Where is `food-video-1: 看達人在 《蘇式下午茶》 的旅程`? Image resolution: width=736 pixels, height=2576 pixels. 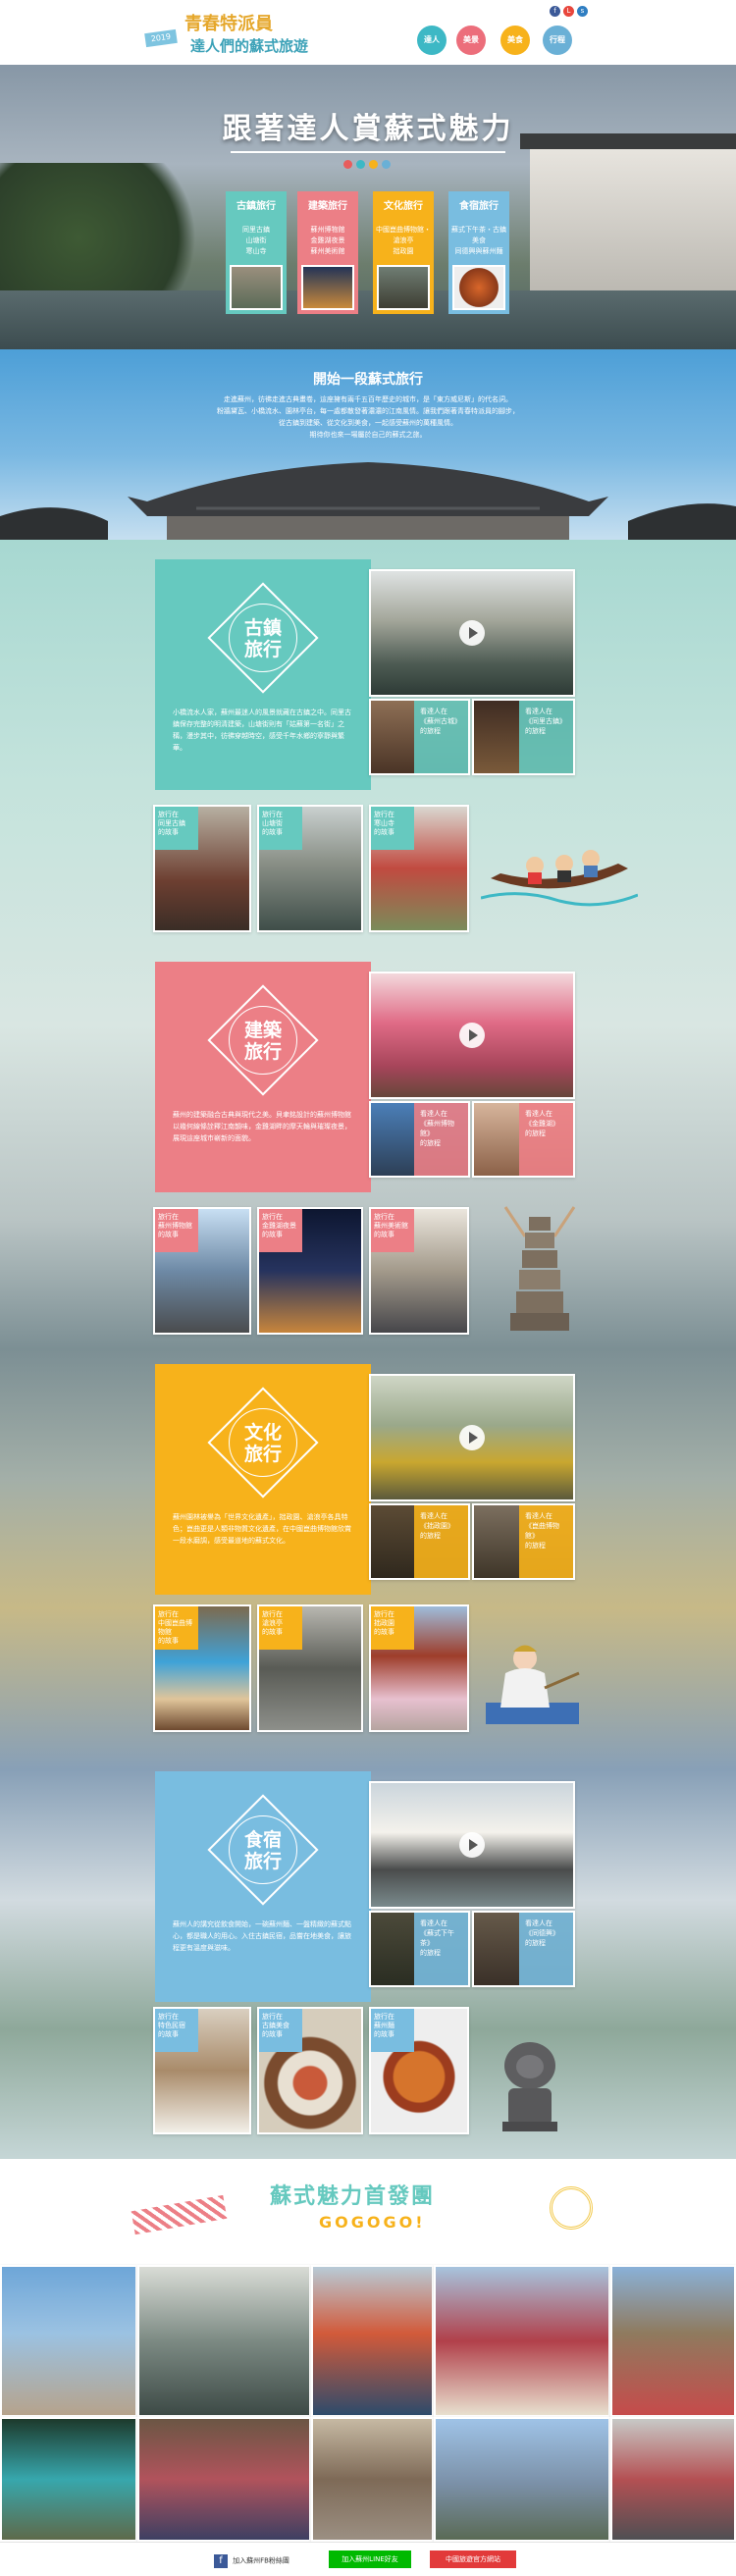
food-video-1: 看達人在 《蘇式下午茶》 的旅程 is located at coordinates (419, 1949).